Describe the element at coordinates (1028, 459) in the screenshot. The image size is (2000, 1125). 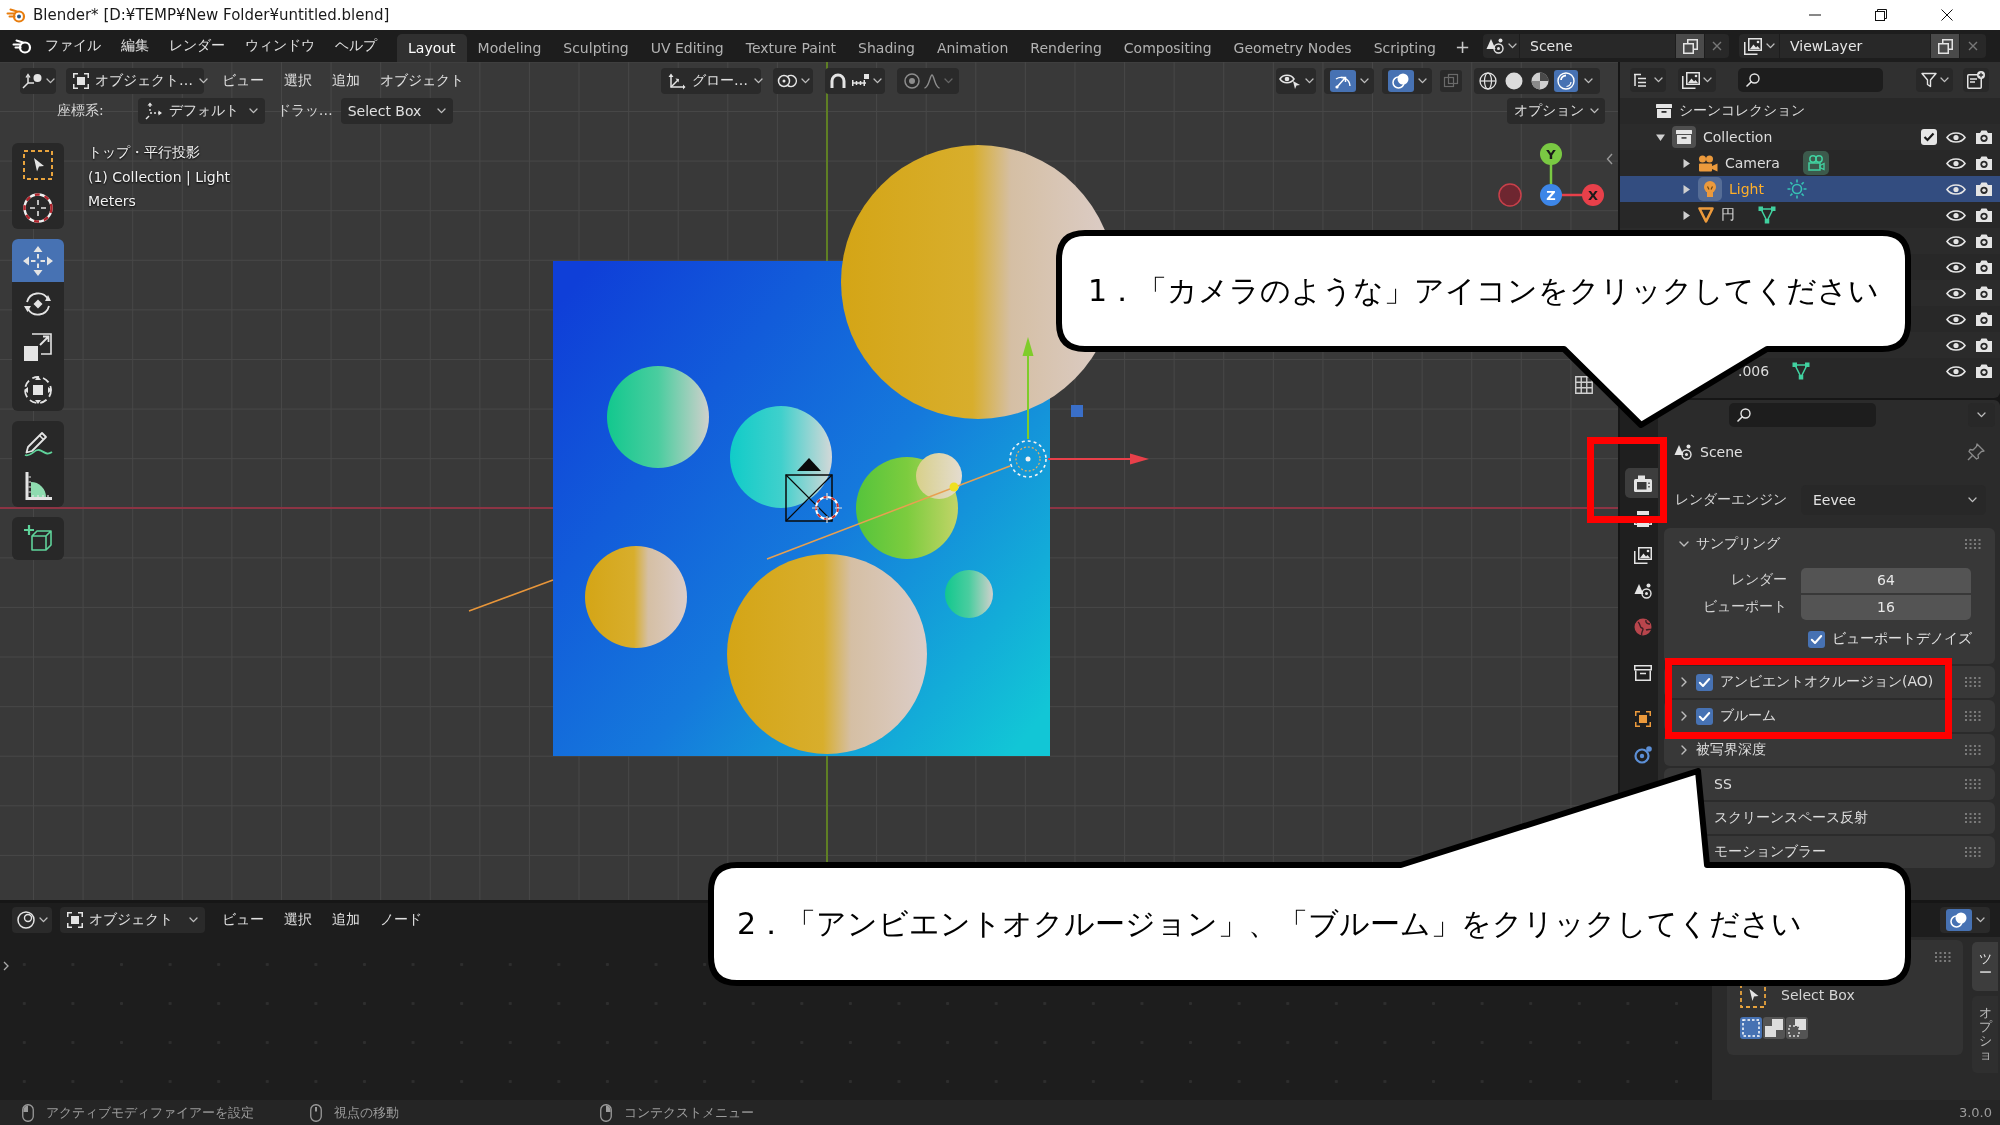
I see `light-object` at that location.